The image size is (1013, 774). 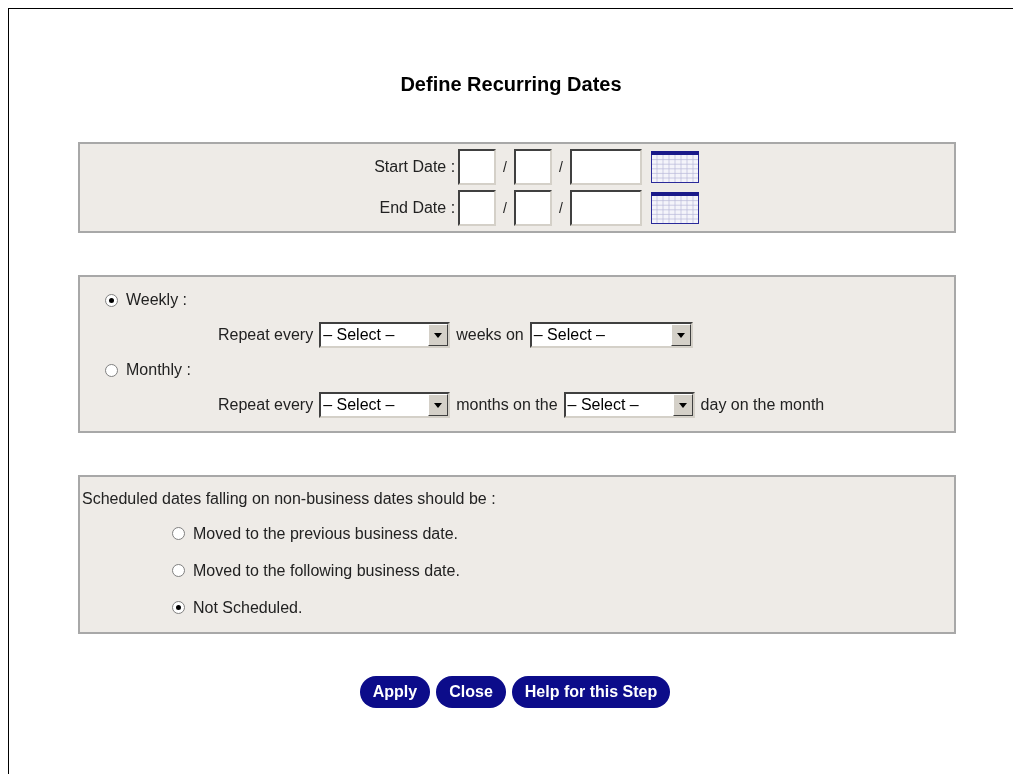 What do you see at coordinates (248, 607) in the screenshot?
I see `option-label: Not Scheduled.` at bounding box center [248, 607].